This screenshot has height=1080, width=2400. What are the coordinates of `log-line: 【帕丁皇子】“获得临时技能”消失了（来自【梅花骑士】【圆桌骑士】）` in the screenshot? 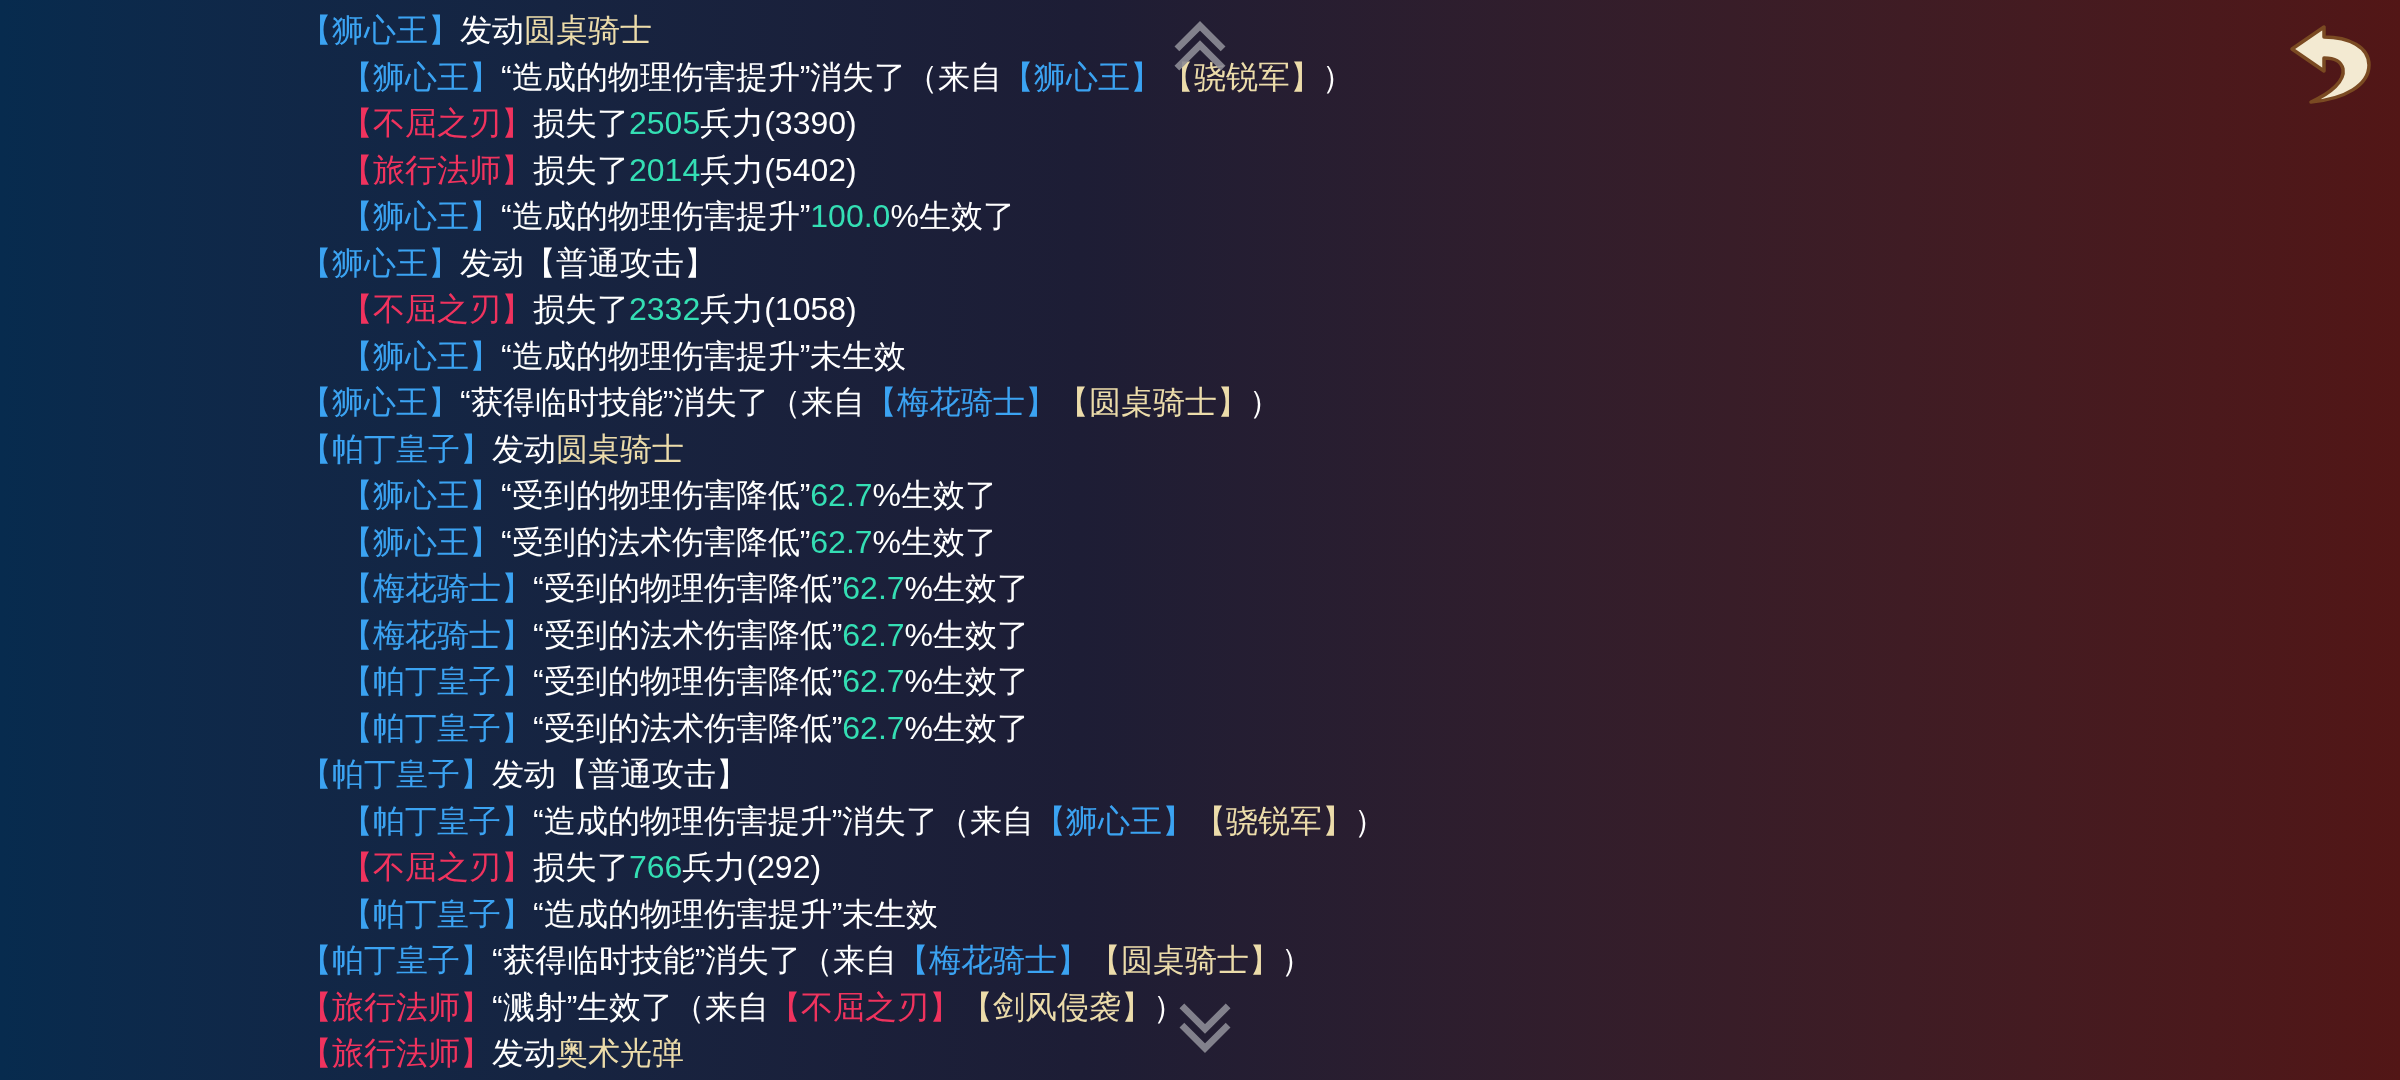 It's located at (807, 960).